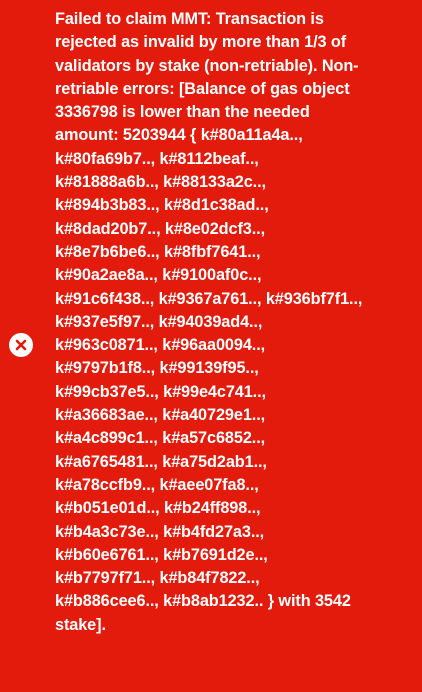 The height and width of the screenshot is (692, 422). What do you see at coordinates (21, 345) in the screenshot?
I see `close-circle-icon` at bounding box center [21, 345].